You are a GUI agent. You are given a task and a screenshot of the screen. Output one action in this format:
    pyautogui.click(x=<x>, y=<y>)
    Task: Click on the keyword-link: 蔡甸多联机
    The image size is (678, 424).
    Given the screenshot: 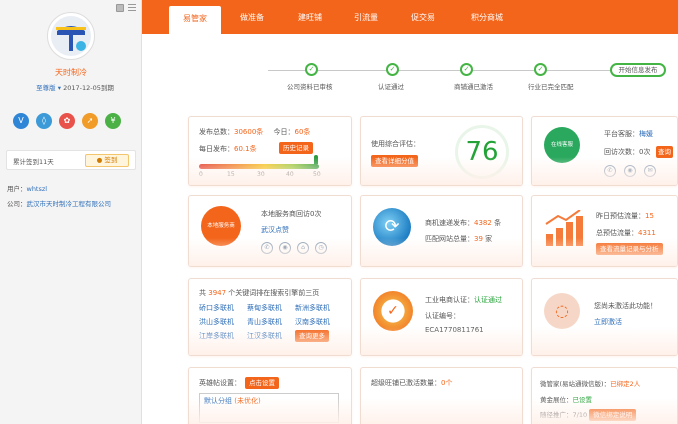 What is the action you would take?
    pyautogui.click(x=264, y=308)
    